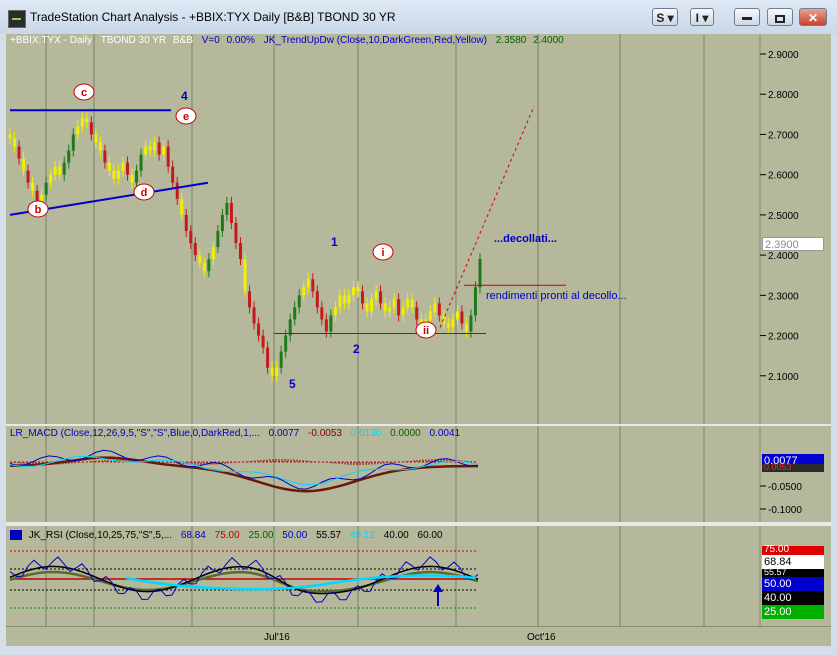 The height and width of the screenshot is (655, 837). Describe the element at coordinates (227, 535) in the screenshot. I see `rsi-value-2: 75.00` at that location.